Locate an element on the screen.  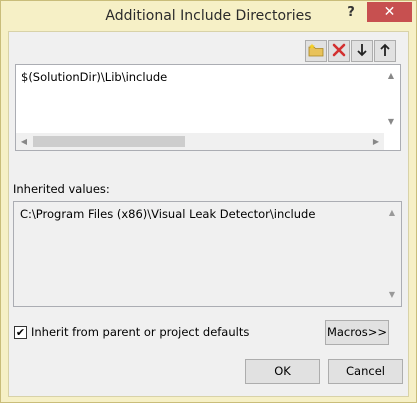
checkmark-icon: ✔ is located at coordinates (20, 332).